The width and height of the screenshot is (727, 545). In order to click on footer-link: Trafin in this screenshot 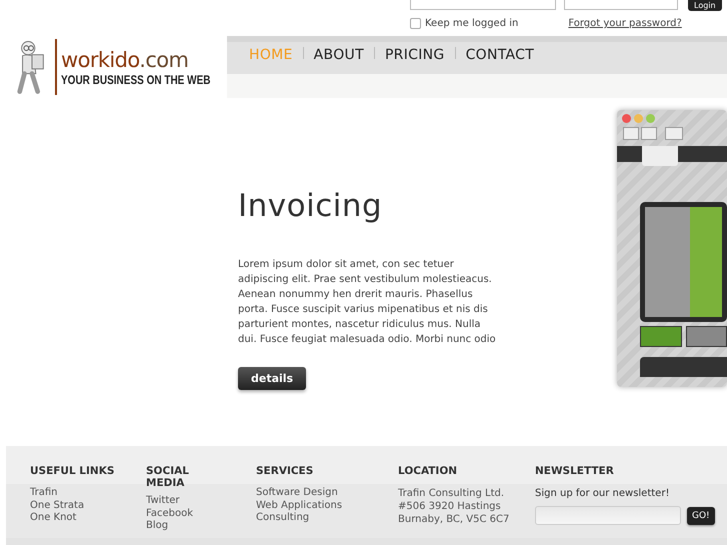, I will do `click(88, 493)`.